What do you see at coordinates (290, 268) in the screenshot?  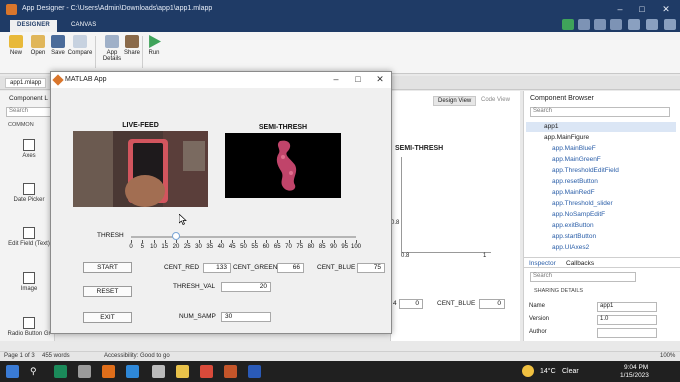 I see `cent-green-field: 66` at bounding box center [290, 268].